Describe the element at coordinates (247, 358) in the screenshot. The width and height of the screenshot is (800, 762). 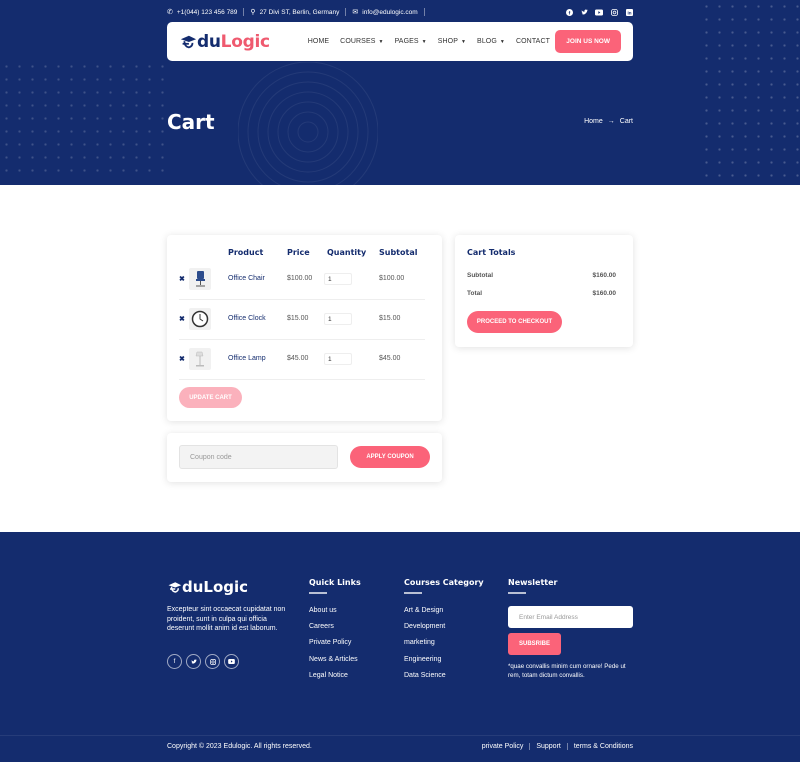
I see `product-name: Office Lamp` at that location.